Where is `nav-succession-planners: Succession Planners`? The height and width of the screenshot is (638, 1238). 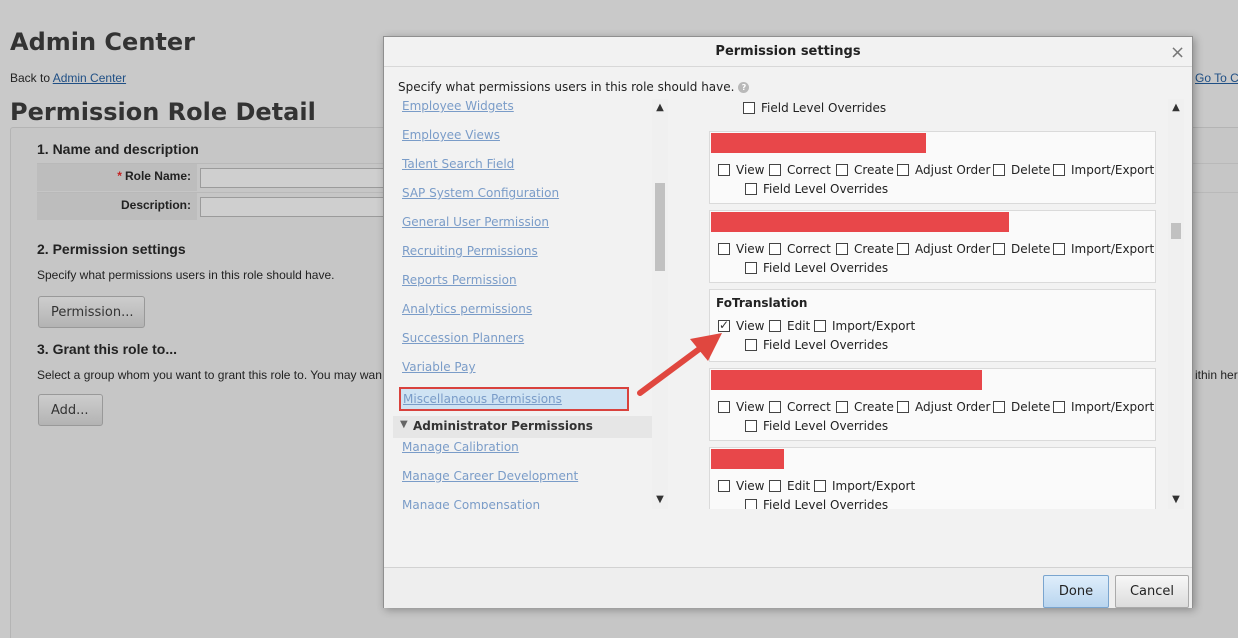
nav-succession-planners: Succession Planners is located at coordinates (463, 338).